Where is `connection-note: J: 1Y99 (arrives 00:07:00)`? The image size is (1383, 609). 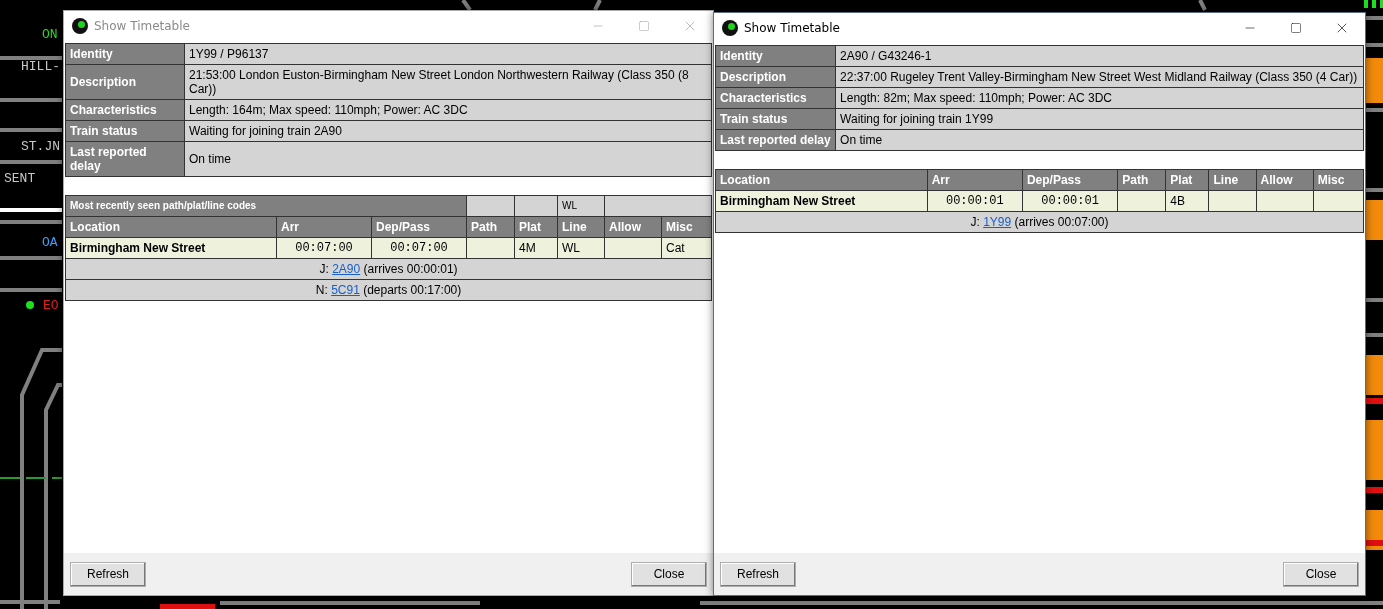 connection-note: J: 1Y99 (arrives 00:07:00) is located at coordinates (1039, 222).